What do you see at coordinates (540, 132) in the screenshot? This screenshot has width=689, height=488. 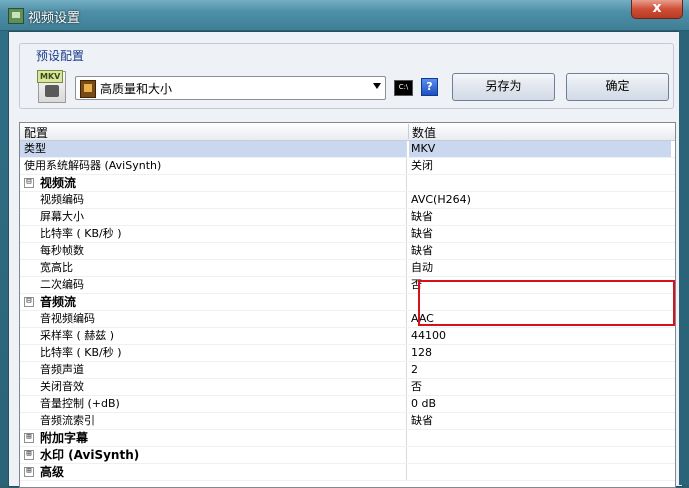 I see `column-header-value: 数值` at bounding box center [540, 132].